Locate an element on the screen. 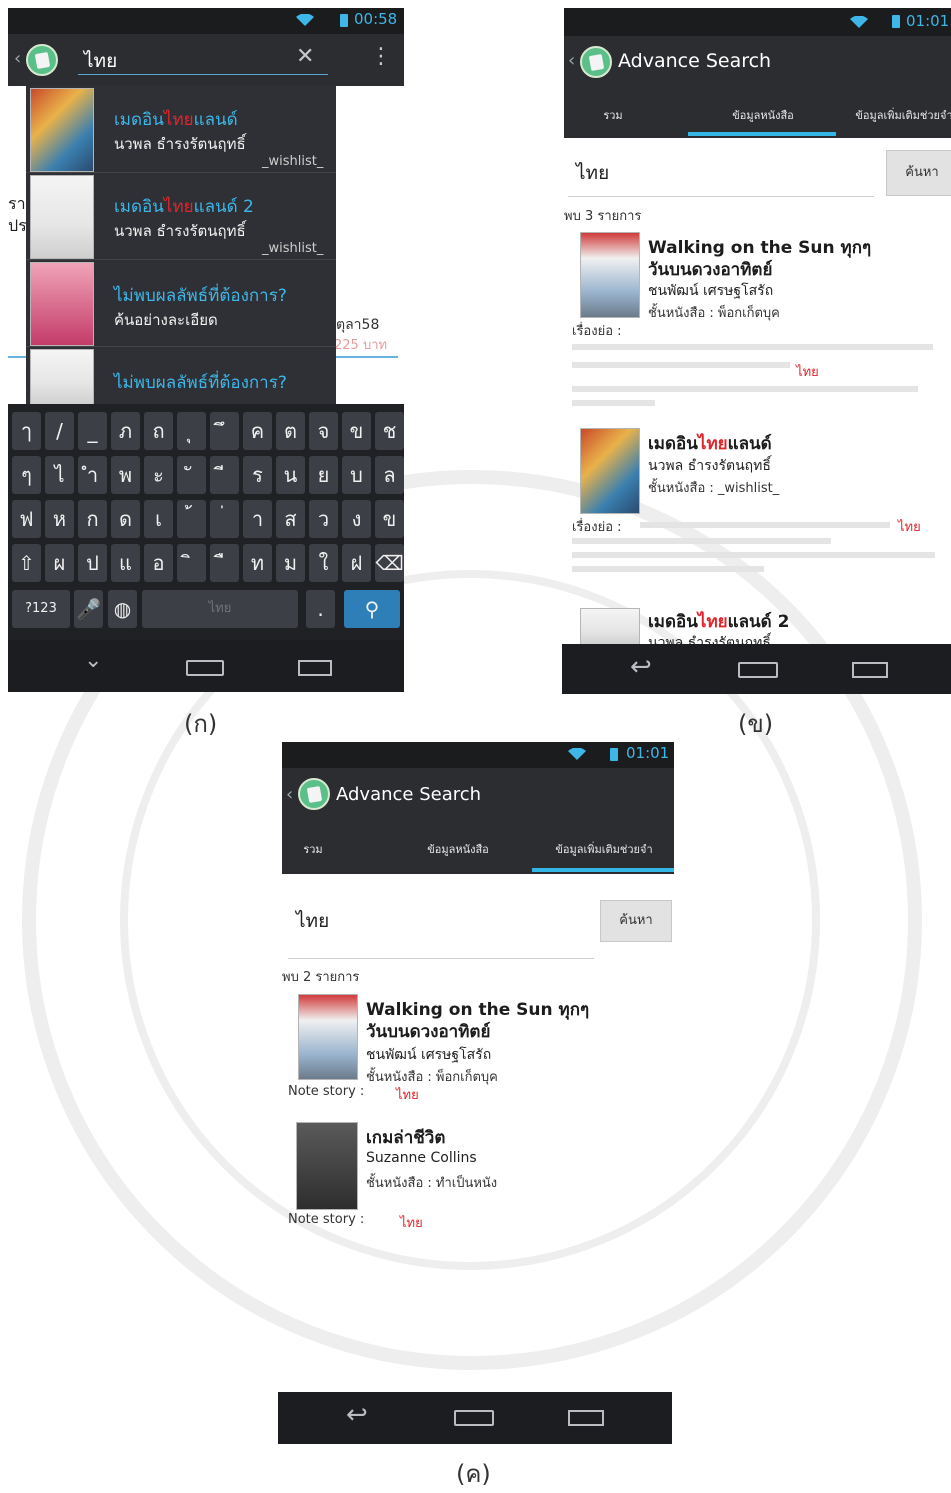 The width and height of the screenshot is (951, 1493). keyboard-key: ป is located at coordinates (92, 563).